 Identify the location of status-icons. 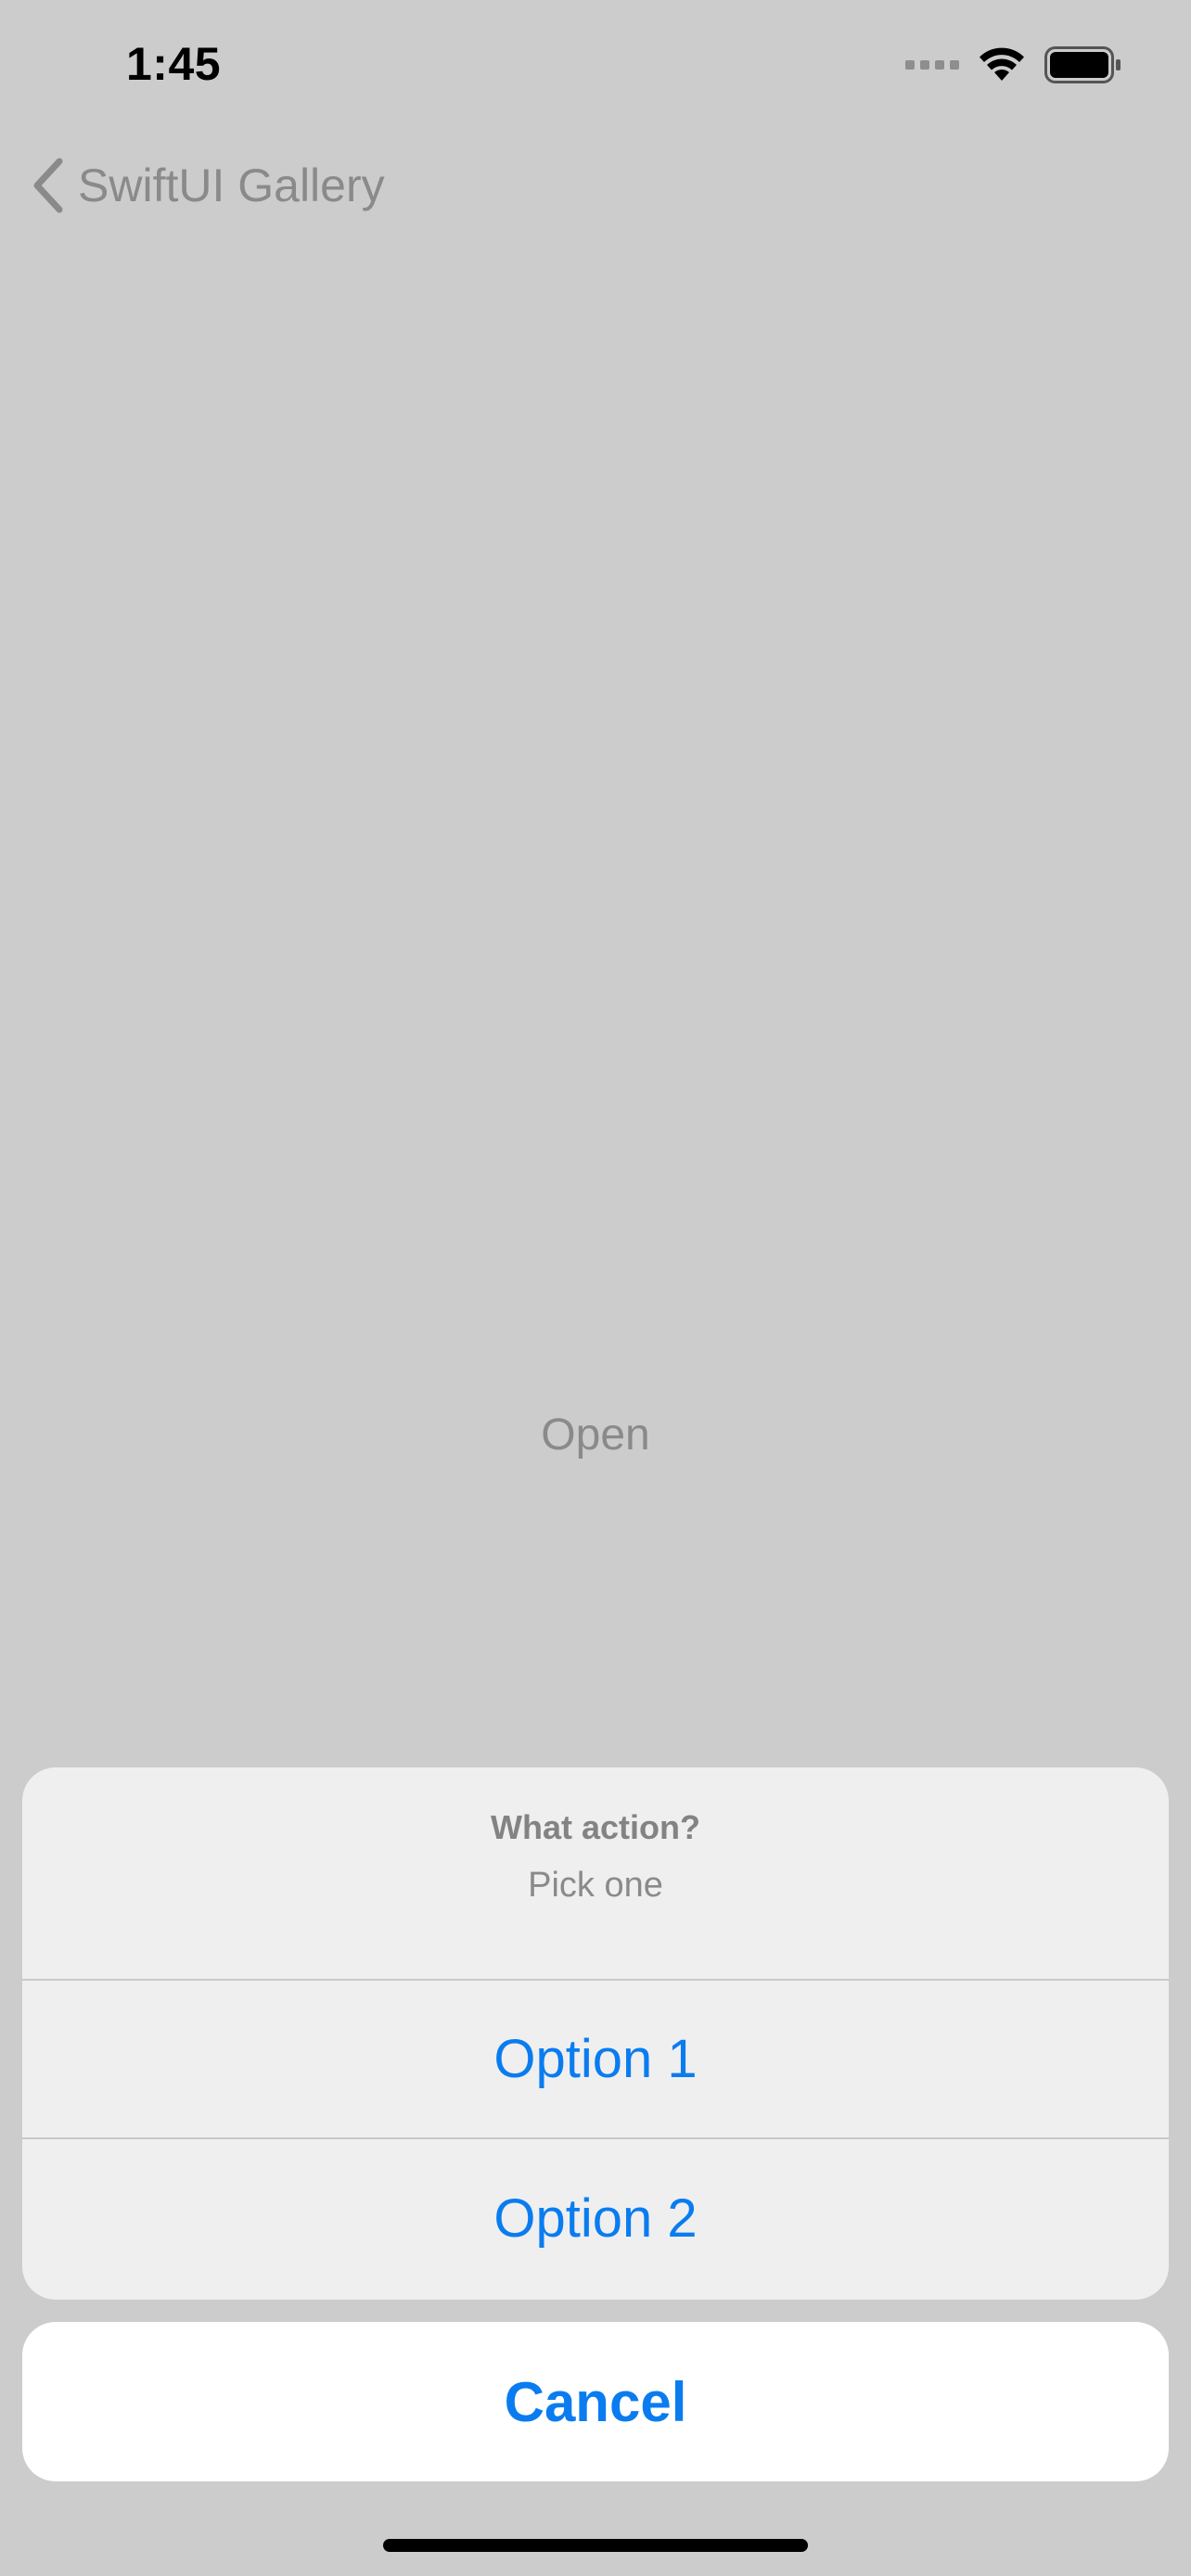
(1014, 64).